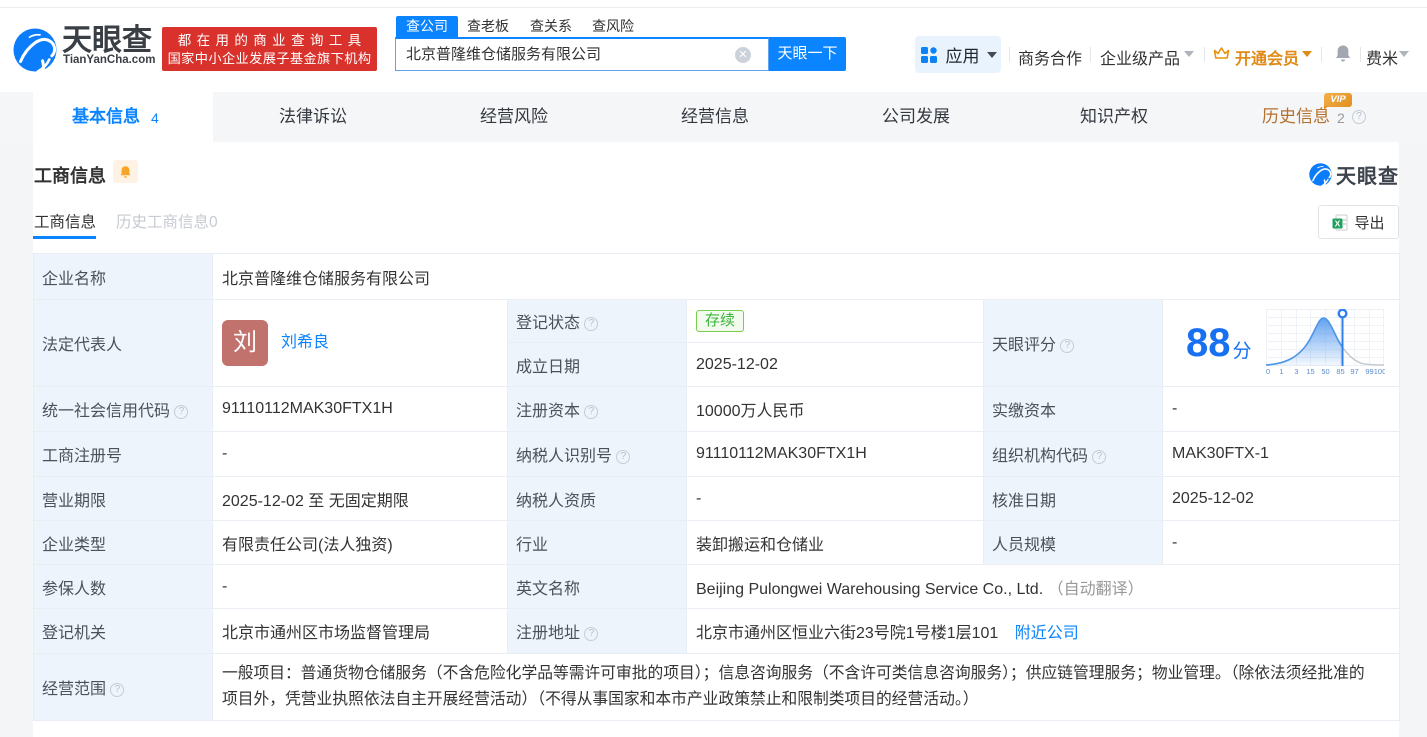 The width and height of the screenshot is (1427, 737). I want to click on svg-text: 50, so click(1325, 371).